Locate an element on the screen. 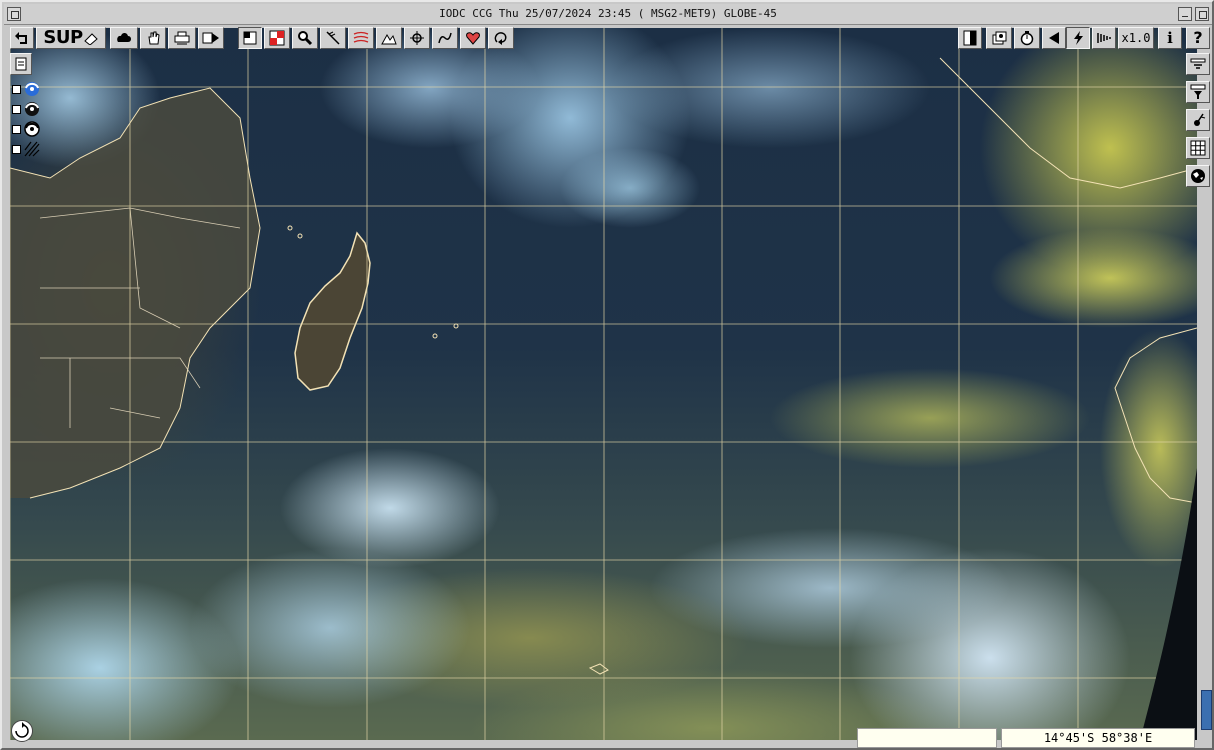 The height and width of the screenshot is (750, 1214). speed-button is located at coordinates (1104, 38).